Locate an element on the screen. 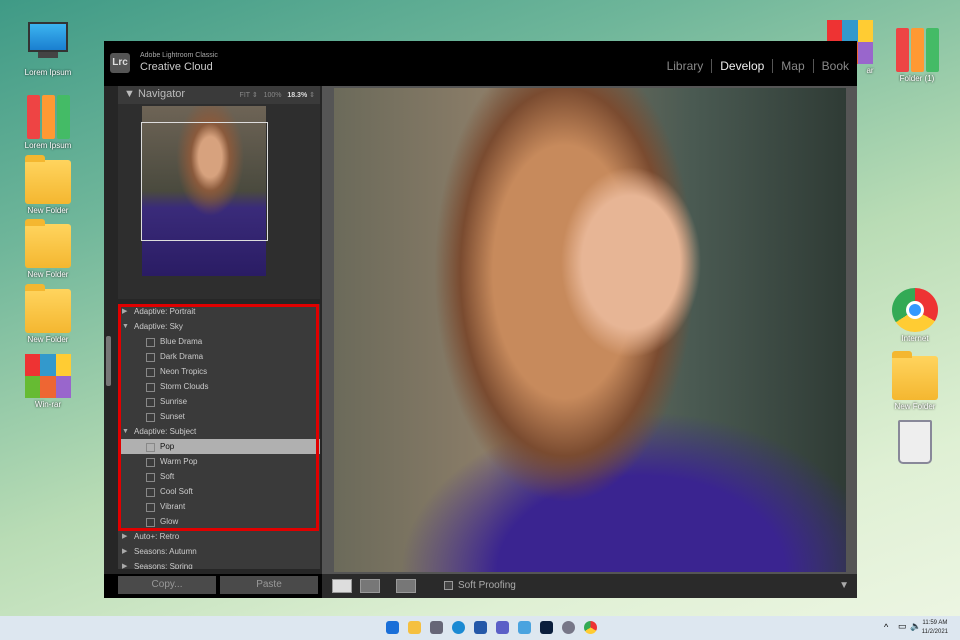  desktop-icon-5: Win-rar is located at coordinates (48, 381).